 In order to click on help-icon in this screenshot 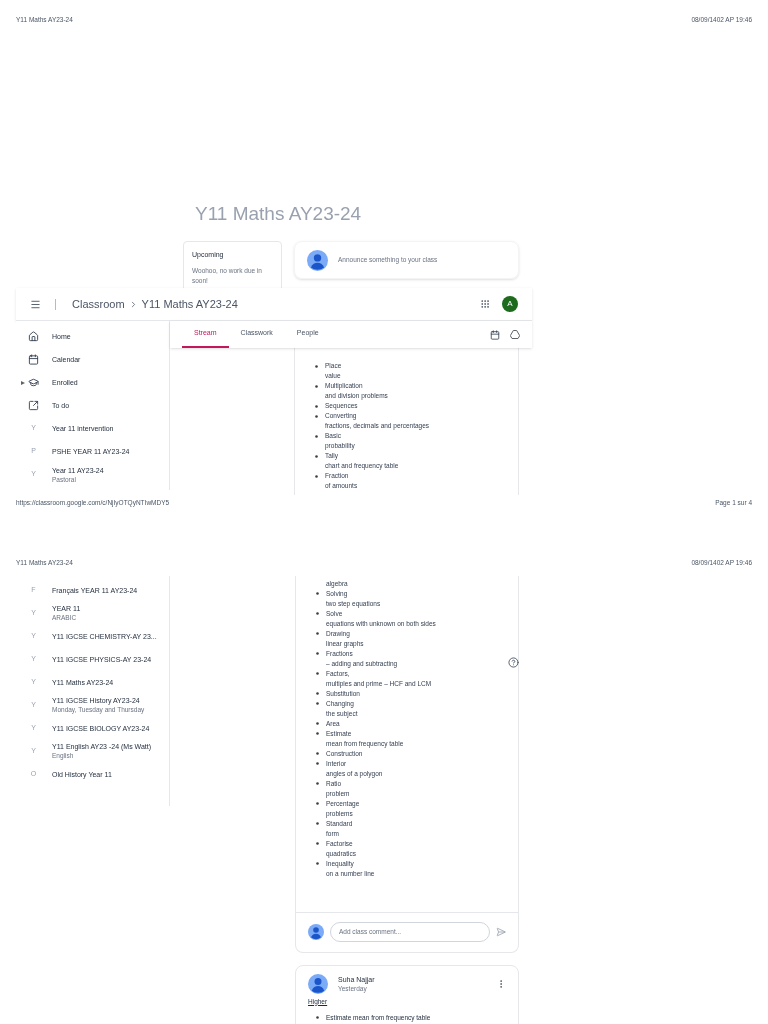, I will do `click(513, 662)`.